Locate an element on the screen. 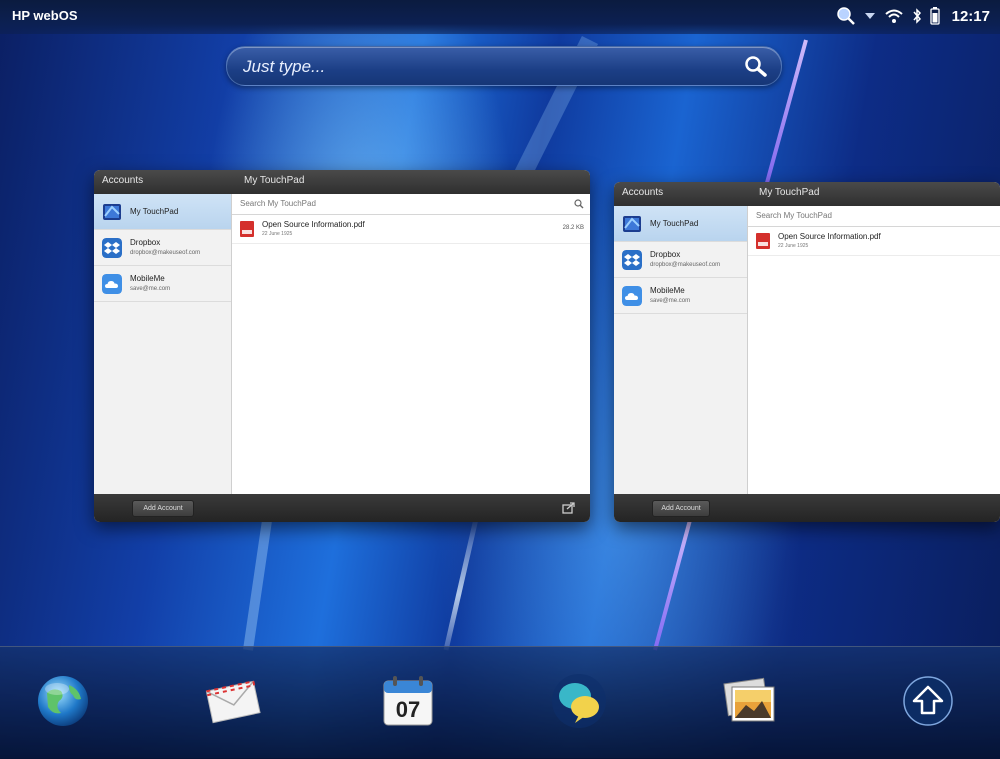 This screenshot has width=1000, height=759. chat-bubbles-icon is located at coordinates (579, 701).